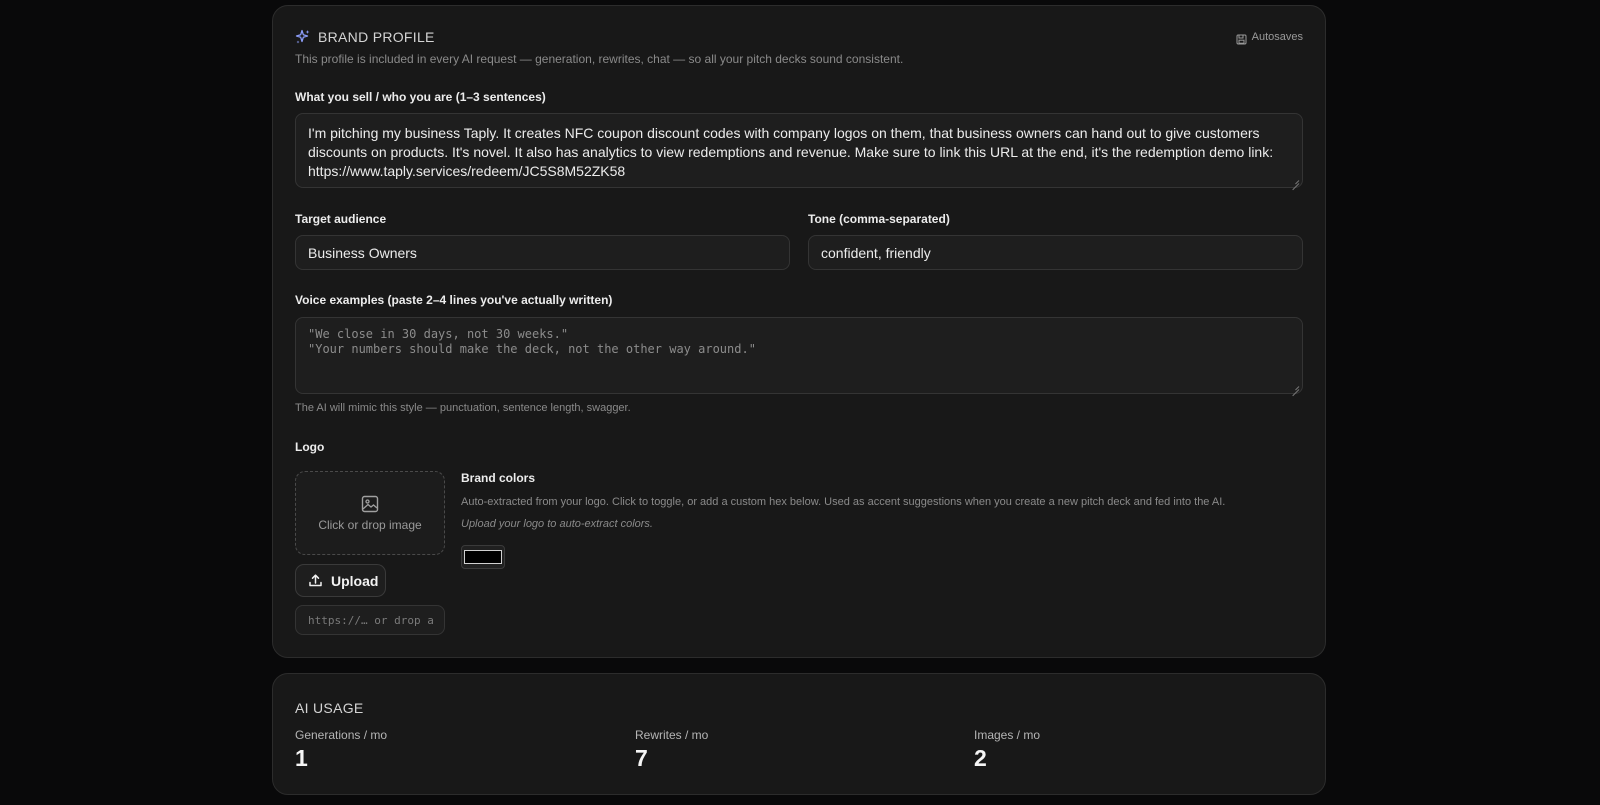  Describe the element at coordinates (341, 735) in the screenshot. I see `generations-label: Generations / mo` at that location.